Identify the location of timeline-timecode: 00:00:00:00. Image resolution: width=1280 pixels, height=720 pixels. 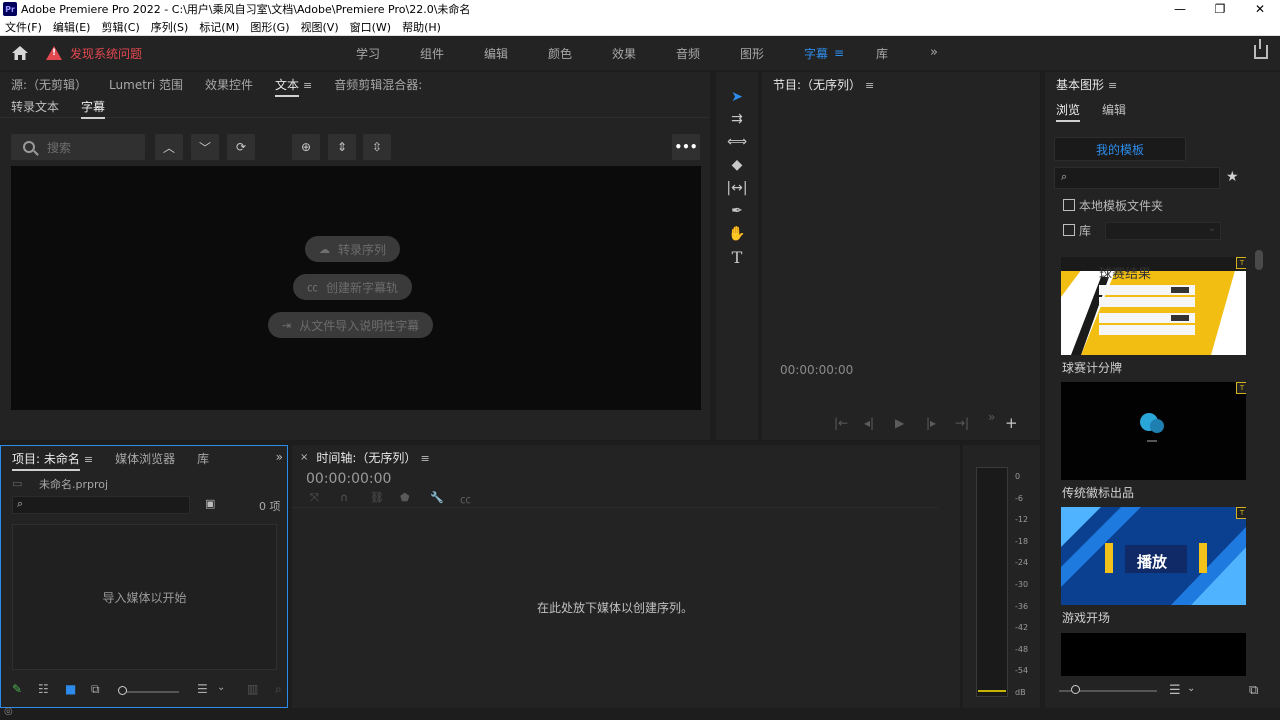
(348, 479).